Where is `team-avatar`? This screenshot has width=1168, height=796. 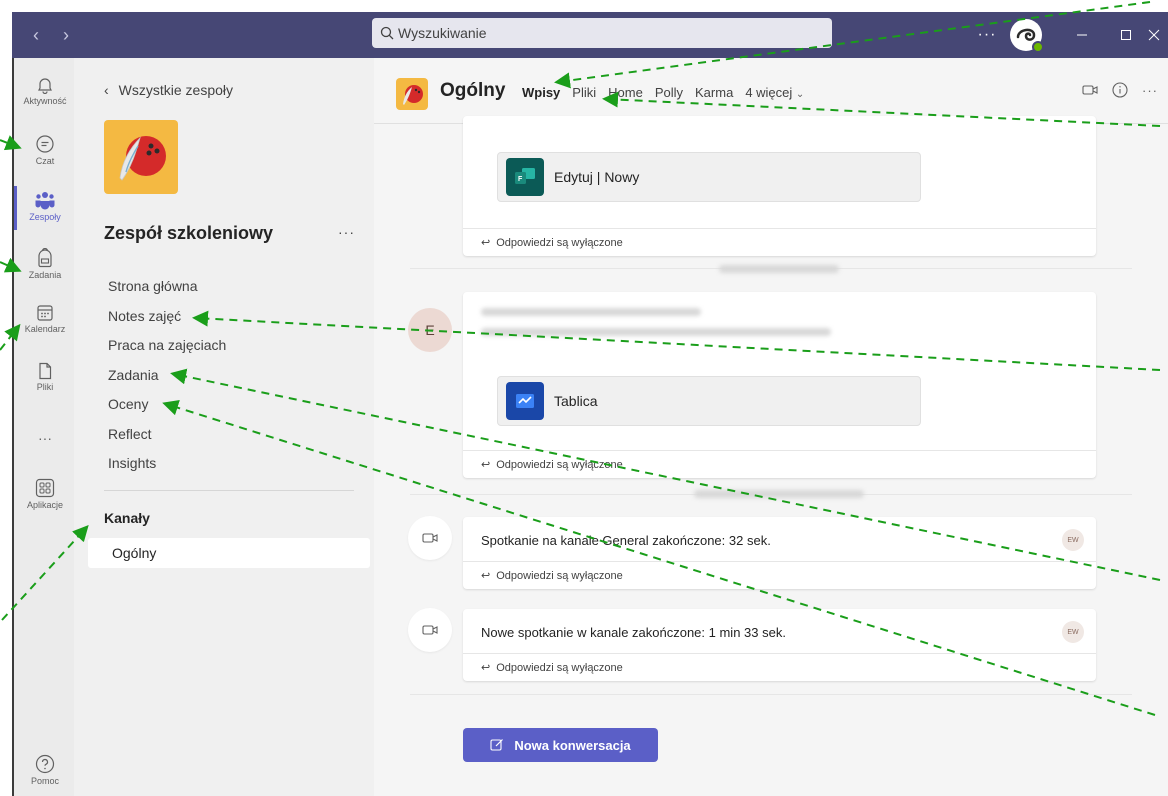 team-avatar is located at coordinates (141, 157).